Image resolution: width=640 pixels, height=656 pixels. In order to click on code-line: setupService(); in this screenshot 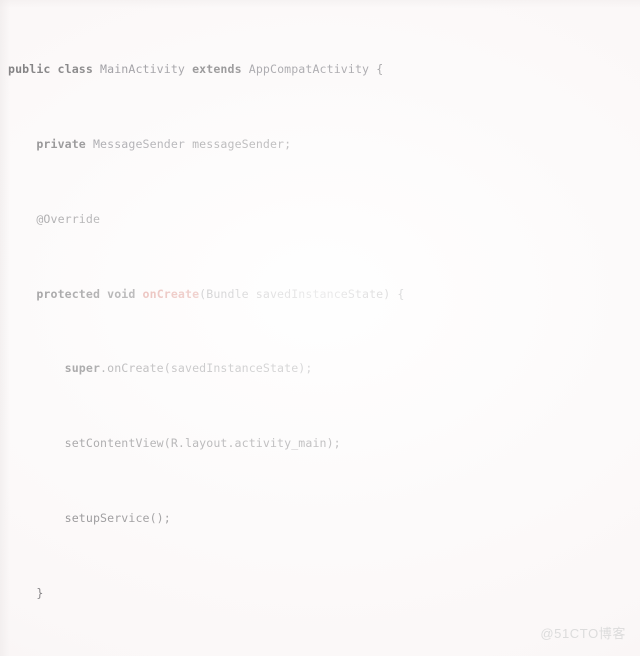, I will do `click(89, 517)`.